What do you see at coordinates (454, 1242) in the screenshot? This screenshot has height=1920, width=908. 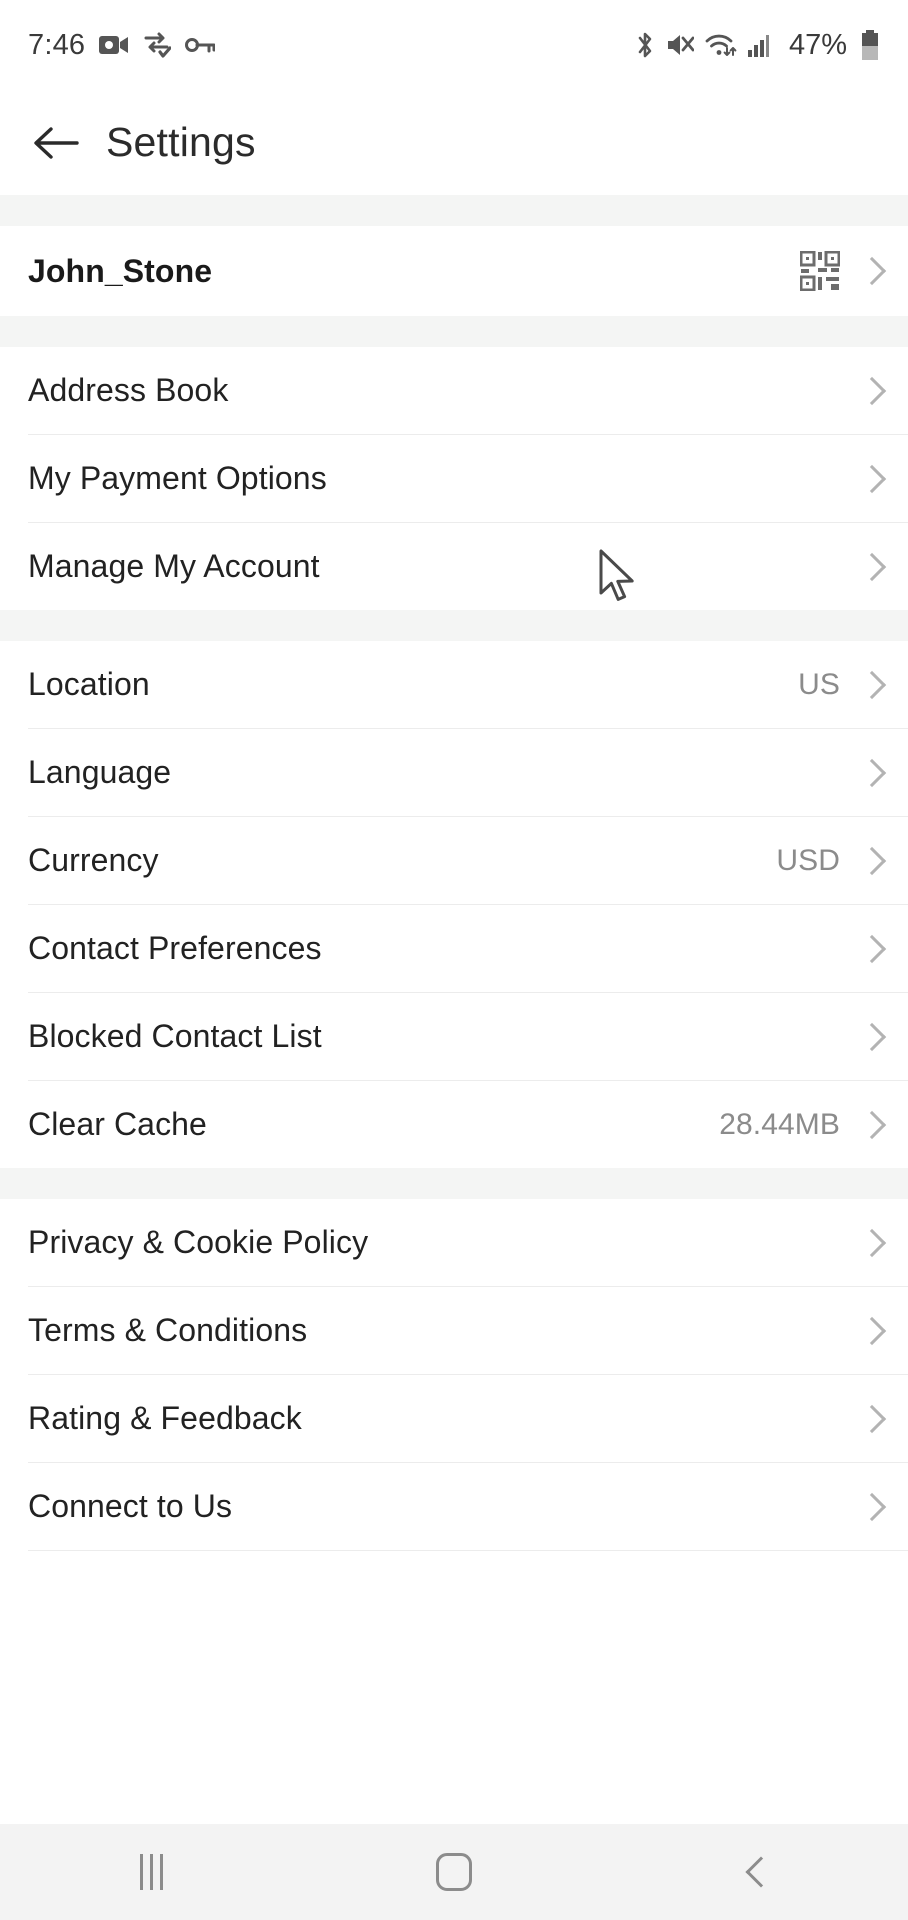 I see `row-privacy-cookie-policy: Privacy & Cookie Policy` at bounding box center [454, 1242].